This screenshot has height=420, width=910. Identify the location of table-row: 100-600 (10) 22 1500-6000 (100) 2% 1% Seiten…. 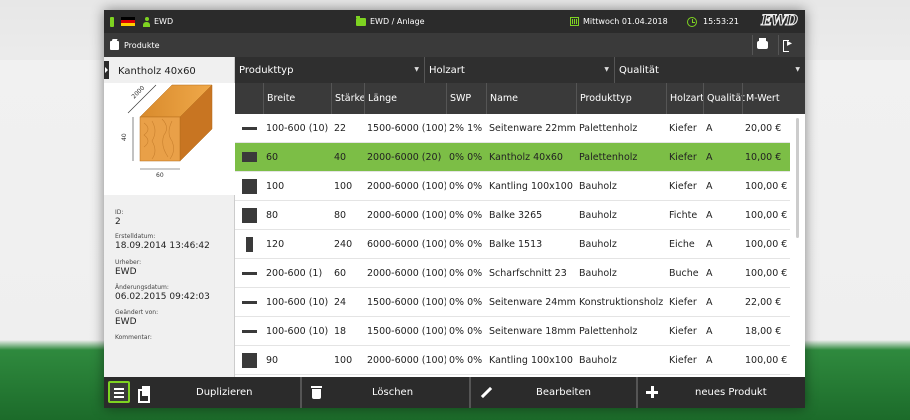
(520, 128).